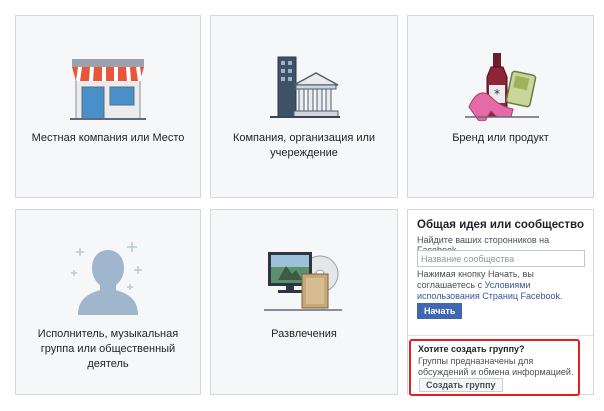 This screenshot has height=411, width=604. What do you see at coordinates (500, 335) in the screenshot?
I see `divider` at bounding box center [500, 335].